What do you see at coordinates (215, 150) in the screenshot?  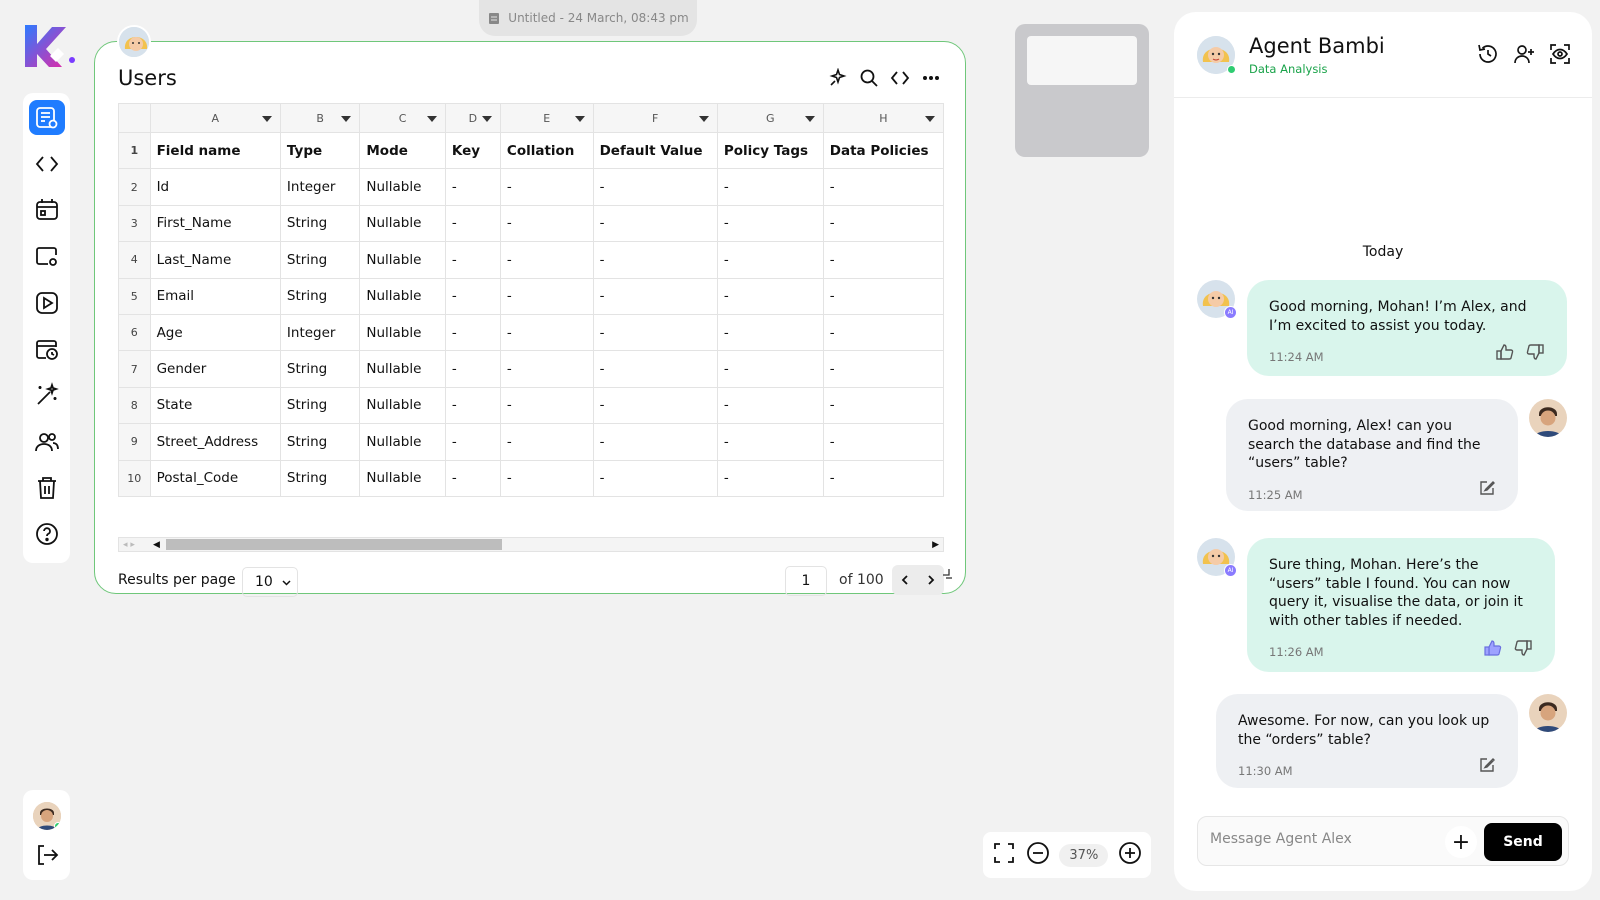 I see `table-cell: Field name` at bounding box center [215, 150].